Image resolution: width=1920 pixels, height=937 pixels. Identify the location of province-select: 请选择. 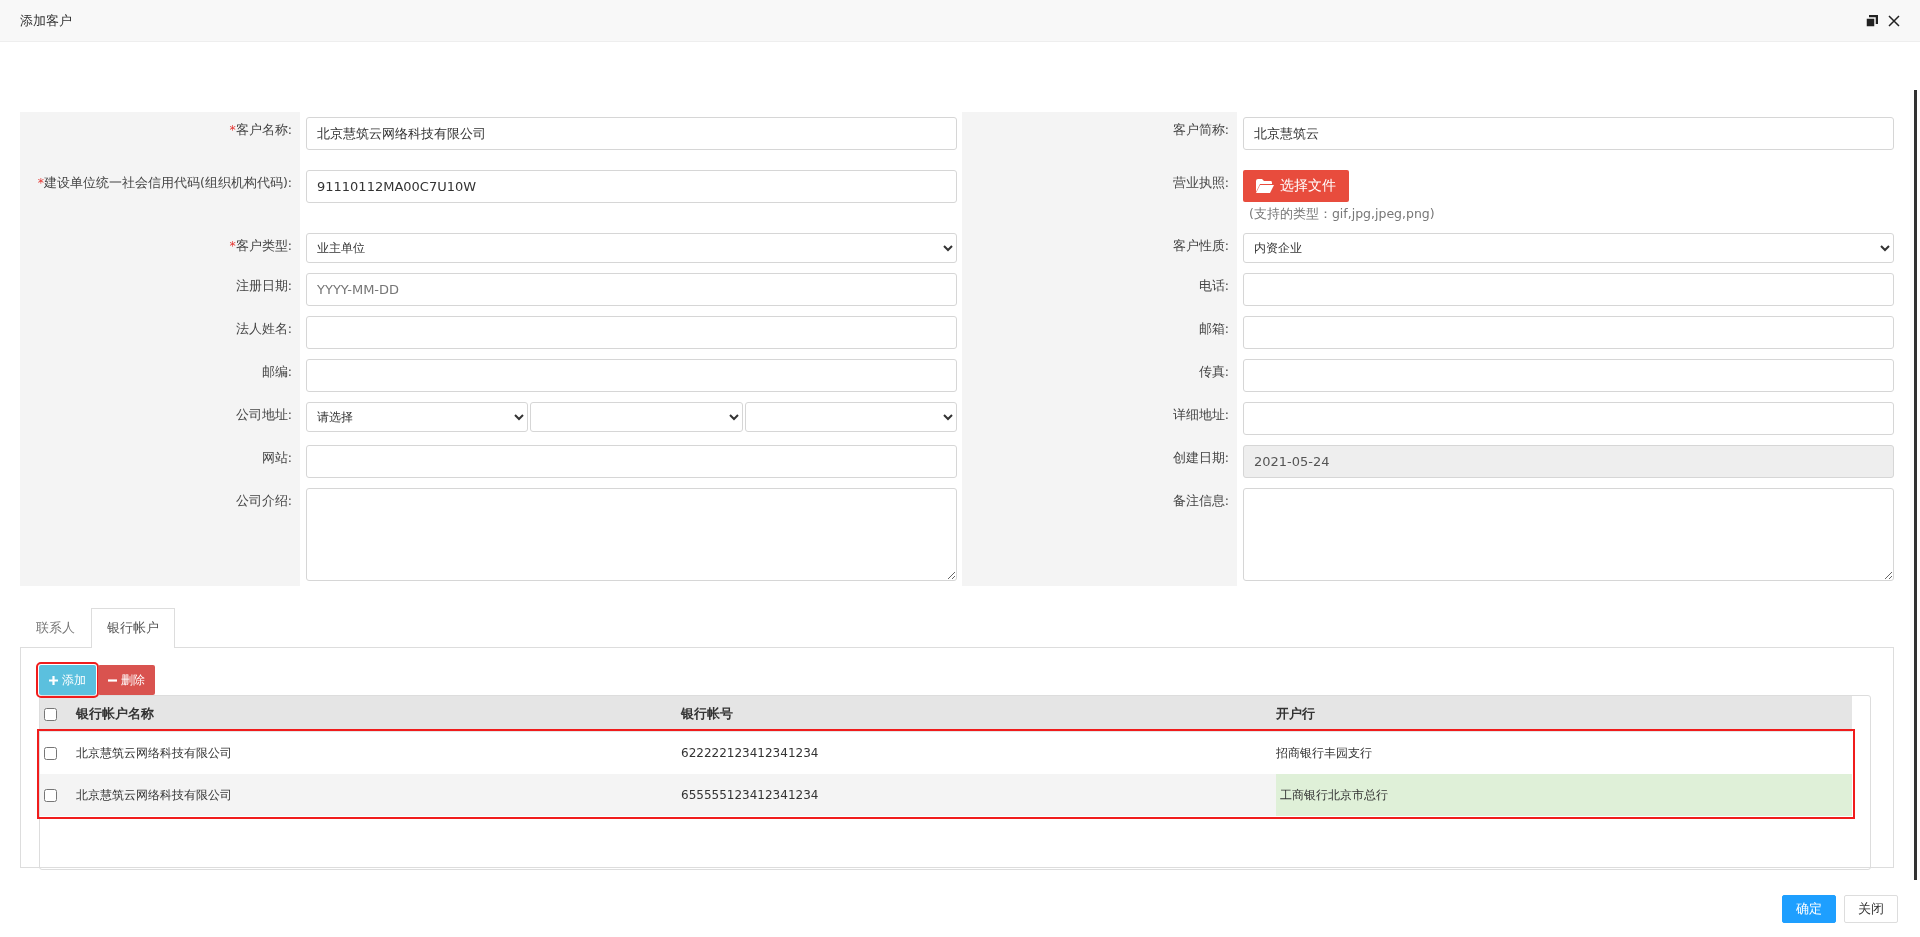
(417, 417).